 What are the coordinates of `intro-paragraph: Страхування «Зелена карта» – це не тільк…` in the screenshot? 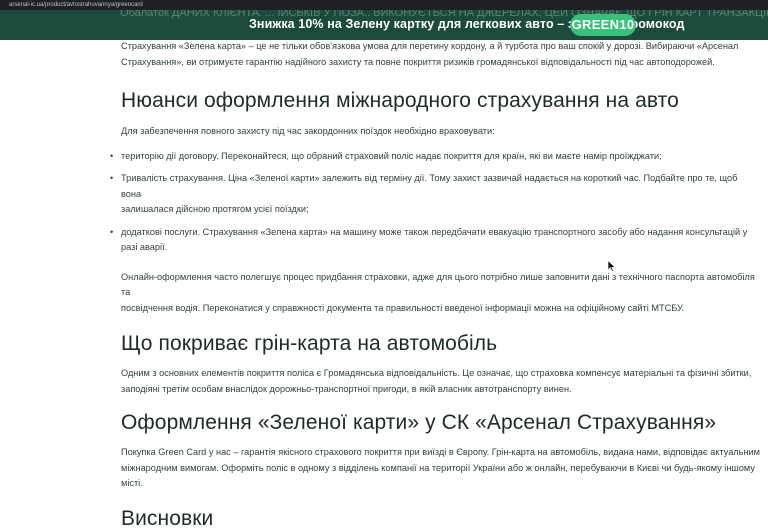 It's located at (441, 54).